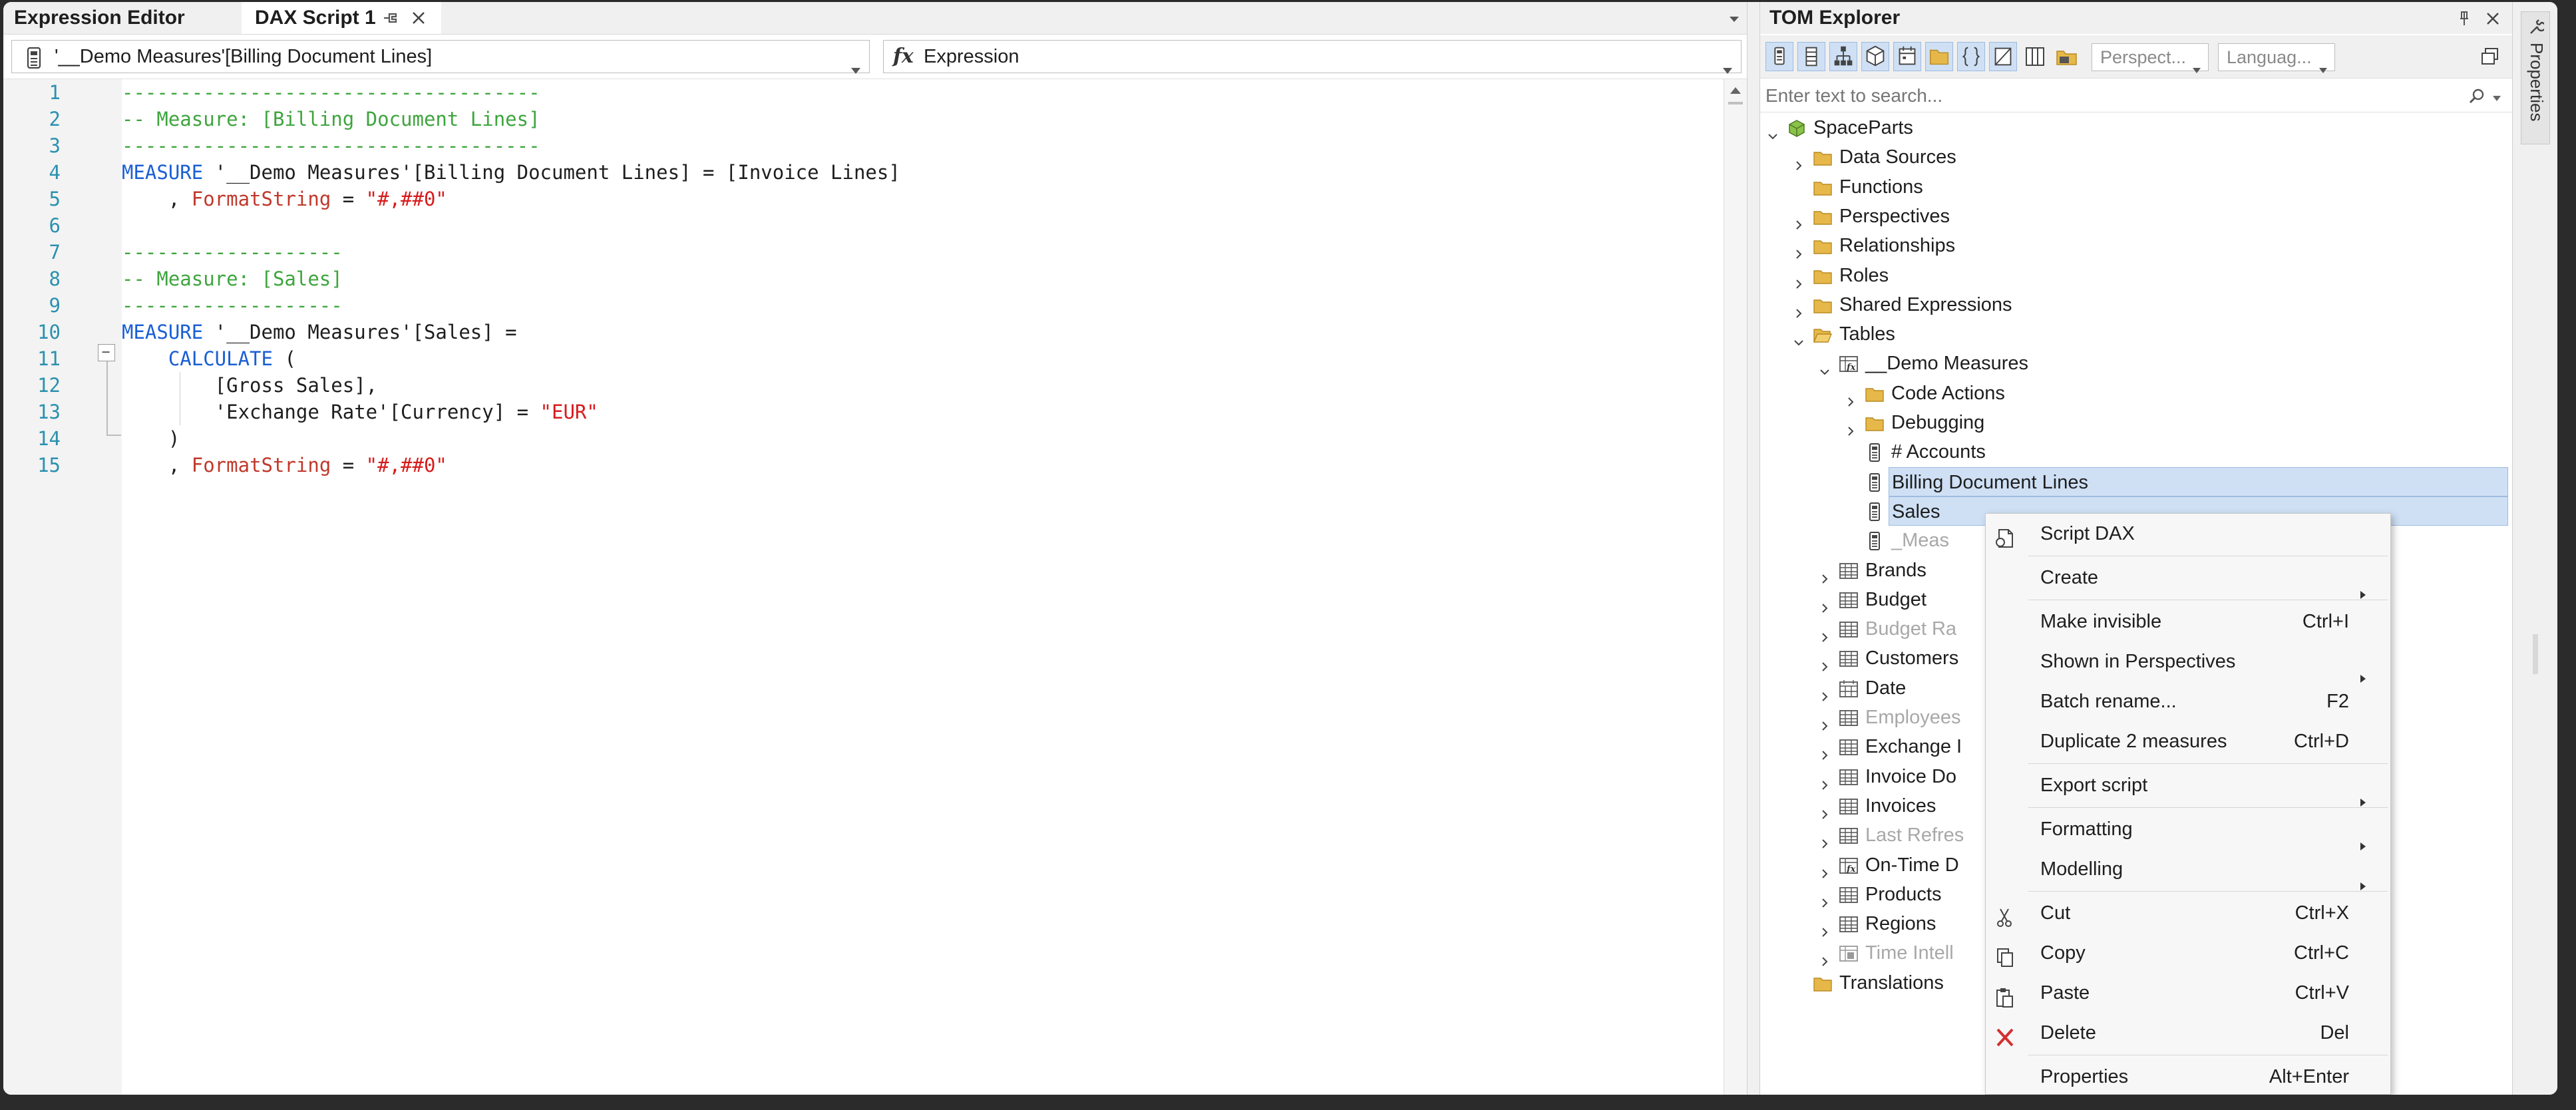 The height and width of the screenshot is (1110, 2576). Describe the element at coordinates (1875, 56) in the screenshot. I see `show-partitions-icon` at that location.